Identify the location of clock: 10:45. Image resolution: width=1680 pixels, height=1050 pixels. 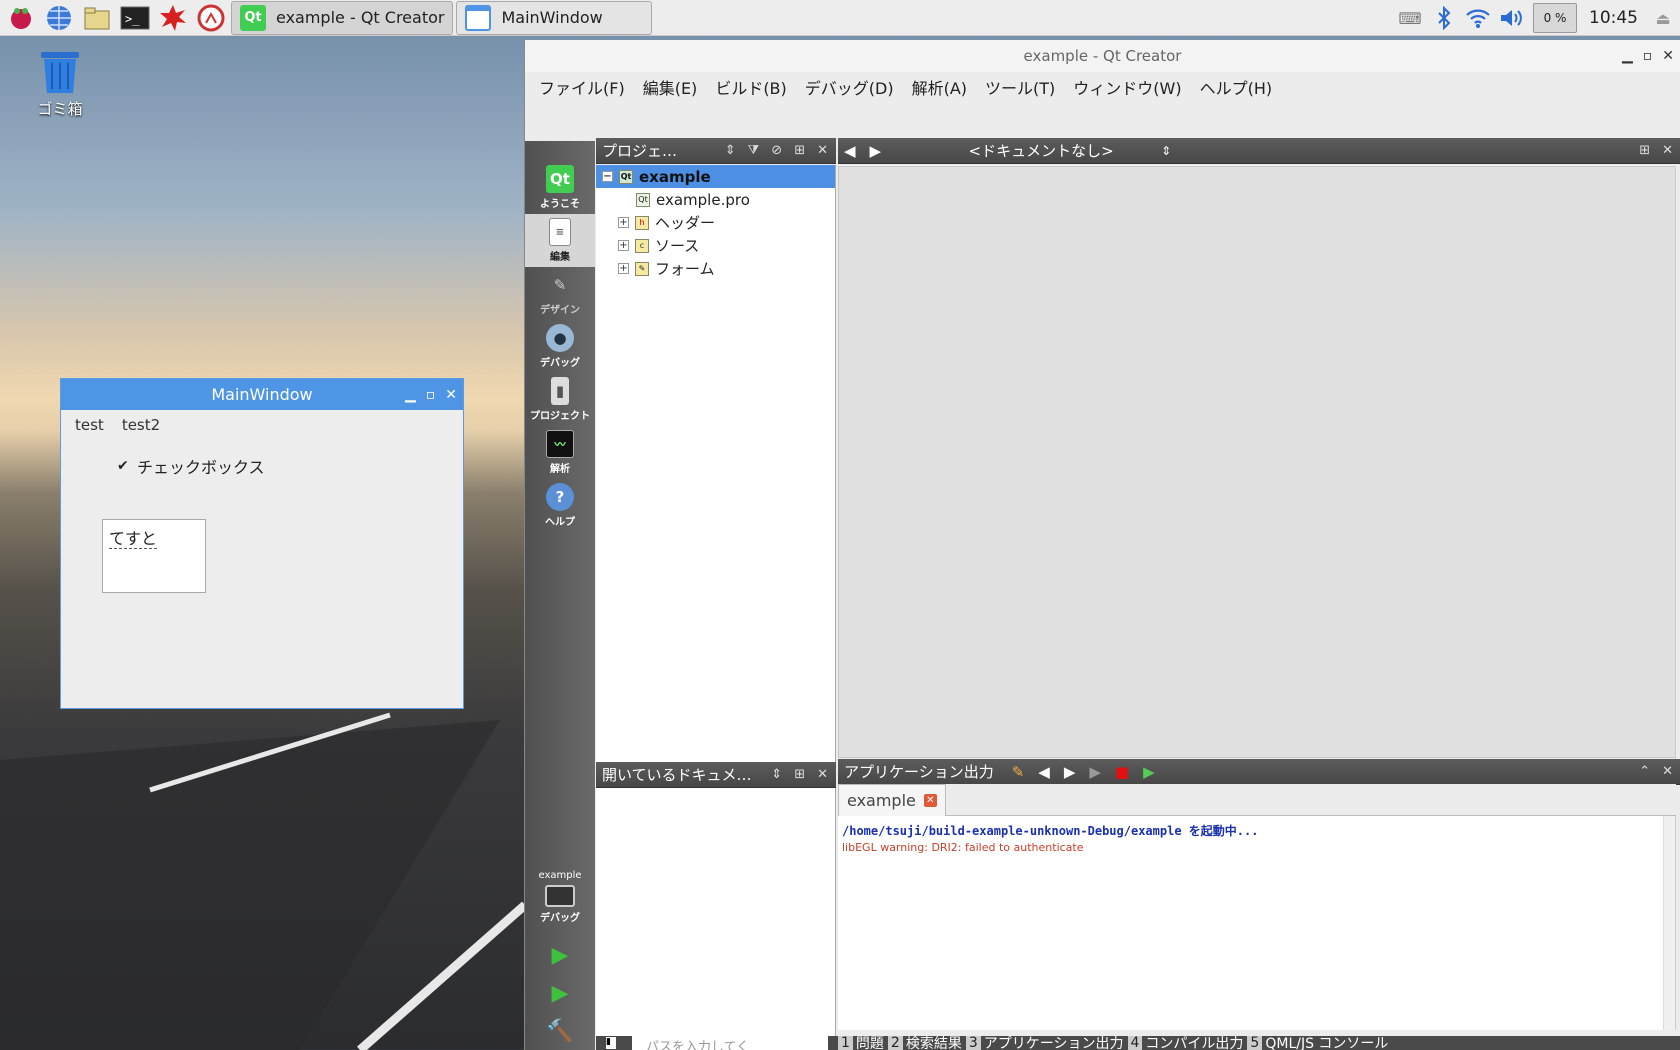
(1613, 18).